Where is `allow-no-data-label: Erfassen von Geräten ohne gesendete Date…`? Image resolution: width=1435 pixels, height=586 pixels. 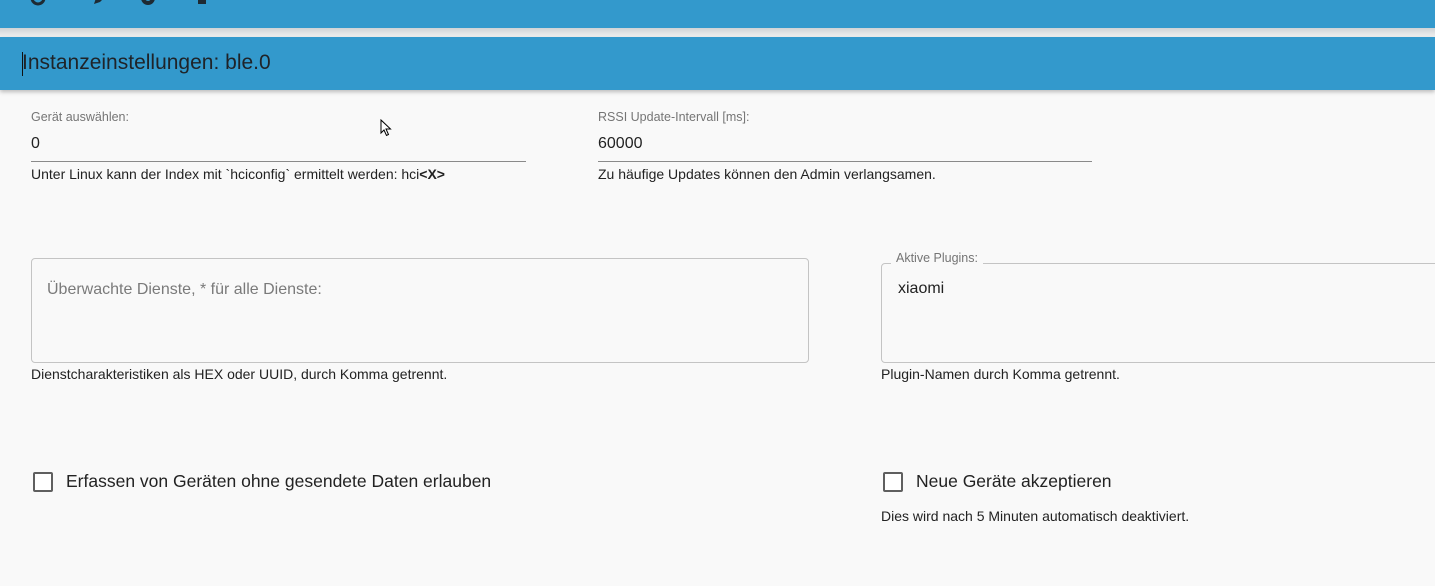
allow-no-data-label: Erfassen von Geräten ohne gesendete Date… is located at coordinates (278, 481).